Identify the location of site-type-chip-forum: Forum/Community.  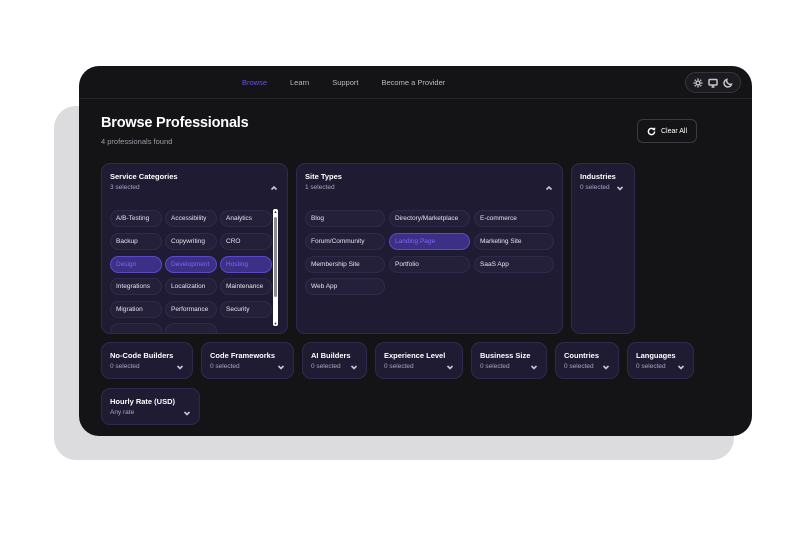
(345, 241).